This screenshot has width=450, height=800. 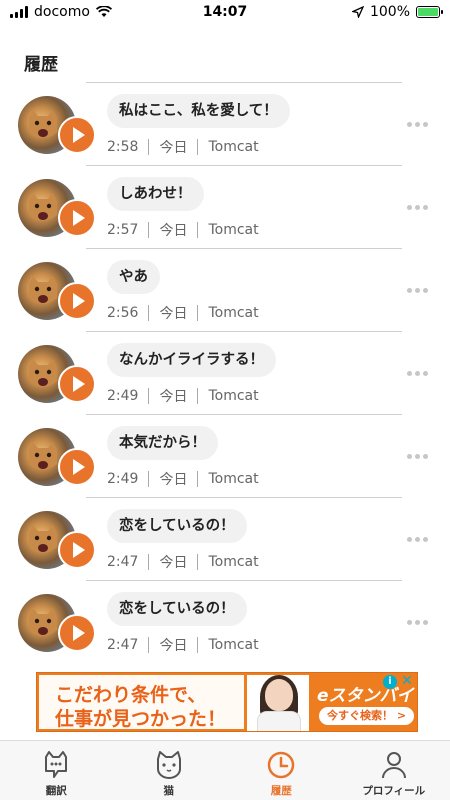 I want to click on phrase-bubble: 恋をしているの！, so click(x=177, y=609).